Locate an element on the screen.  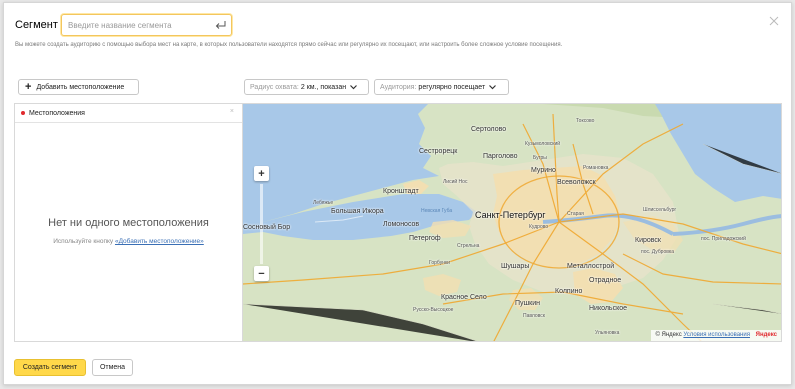
cancel-button: Отмена is located at coordinates (112, 367).